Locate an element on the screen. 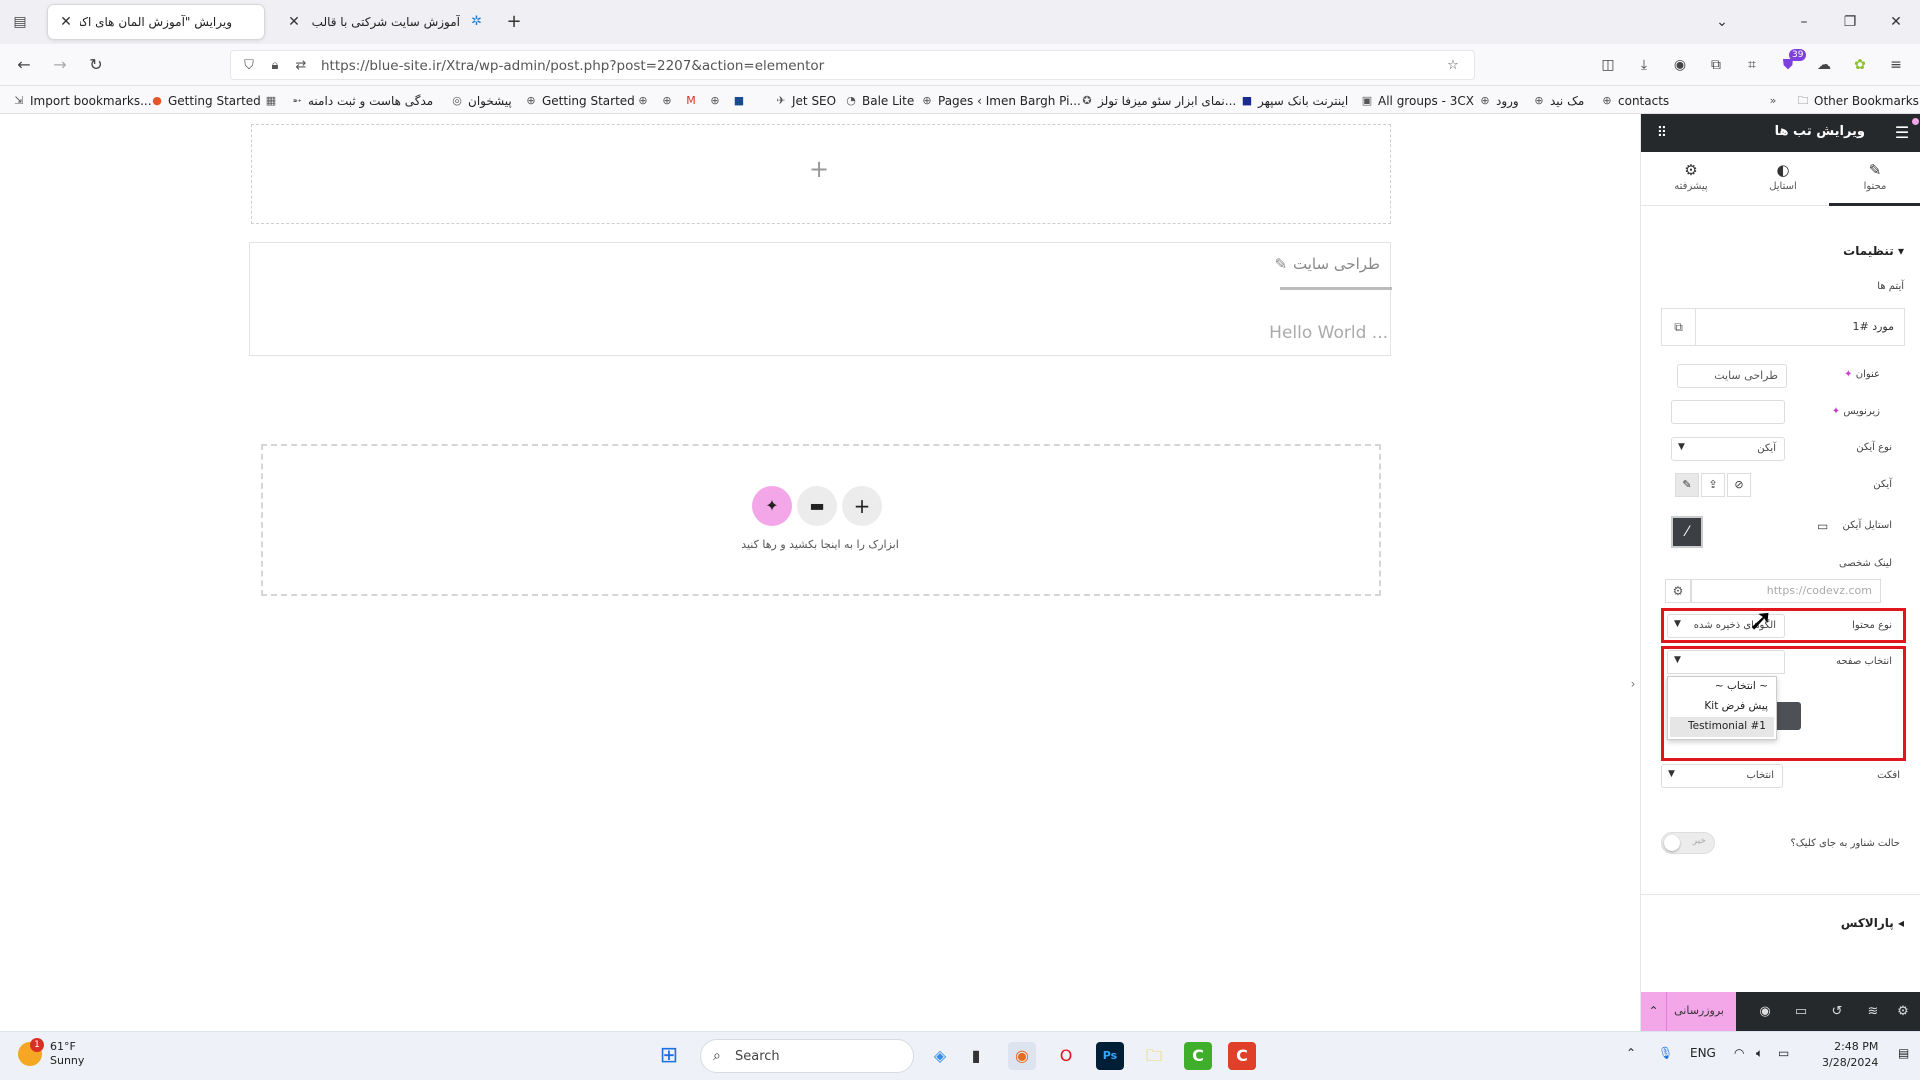 This screenshot has width=1920, height=1080. tray-overflow-icon: ⌃ is located at coordinates (1631, 1053).